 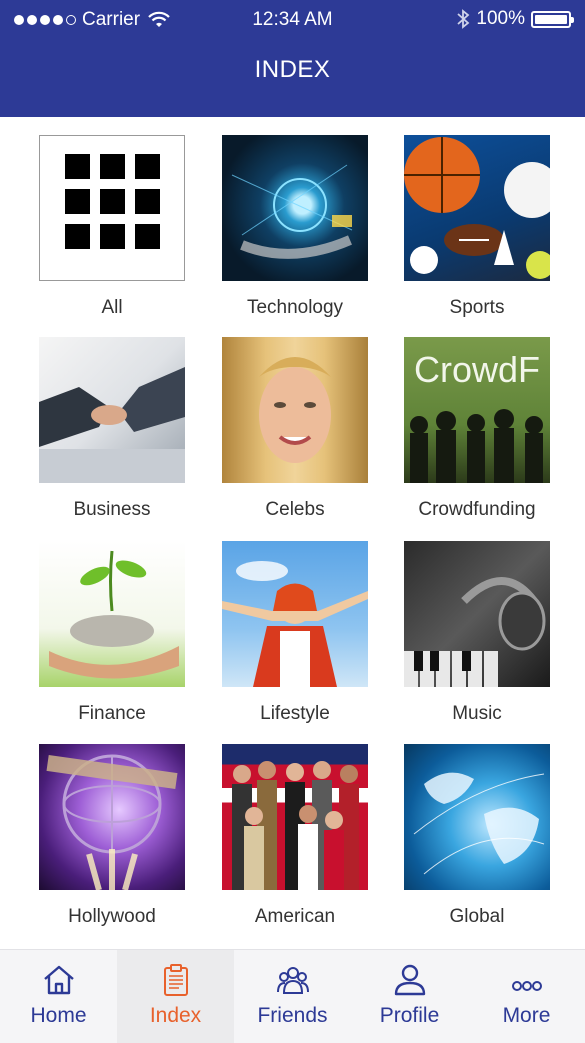 I want to click on category-label: Technology, so click(x=295, y=307).